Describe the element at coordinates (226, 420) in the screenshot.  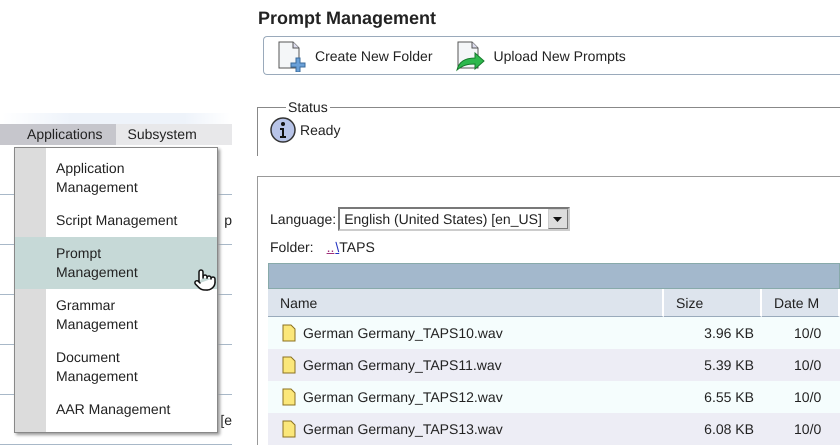
I see `page-text-fragment: [e` at that location.